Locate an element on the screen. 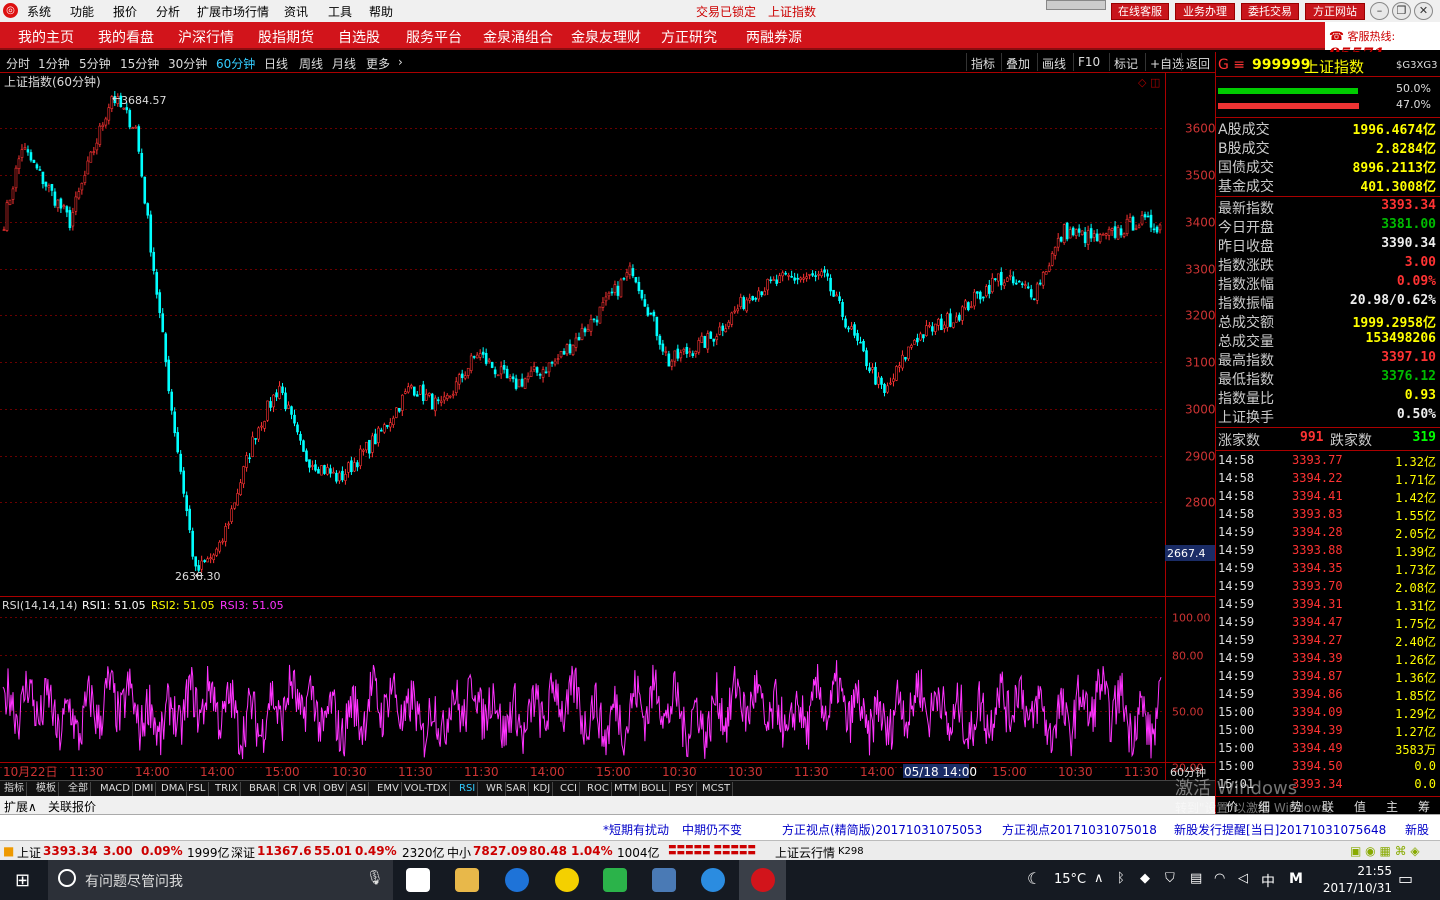 This screenshot has height=900, width=1440. minimize-icon: – is located at coordinates (1379, 11).